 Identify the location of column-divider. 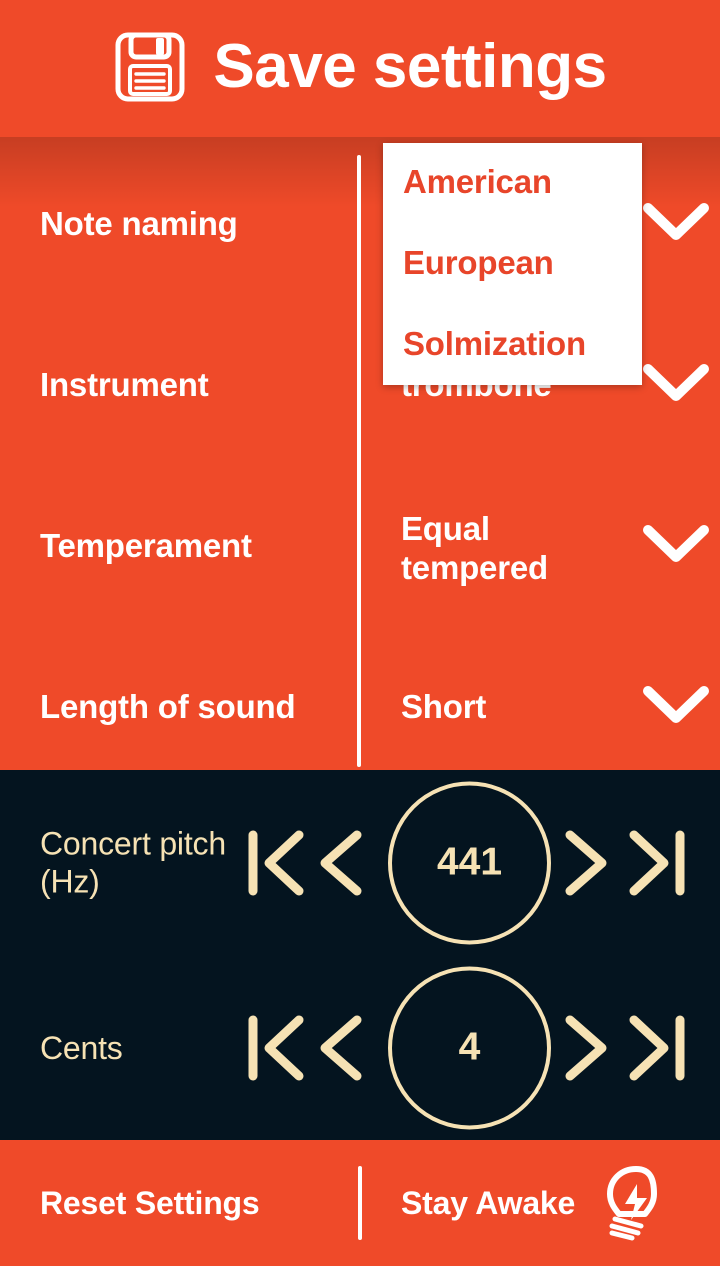
(359, 461).